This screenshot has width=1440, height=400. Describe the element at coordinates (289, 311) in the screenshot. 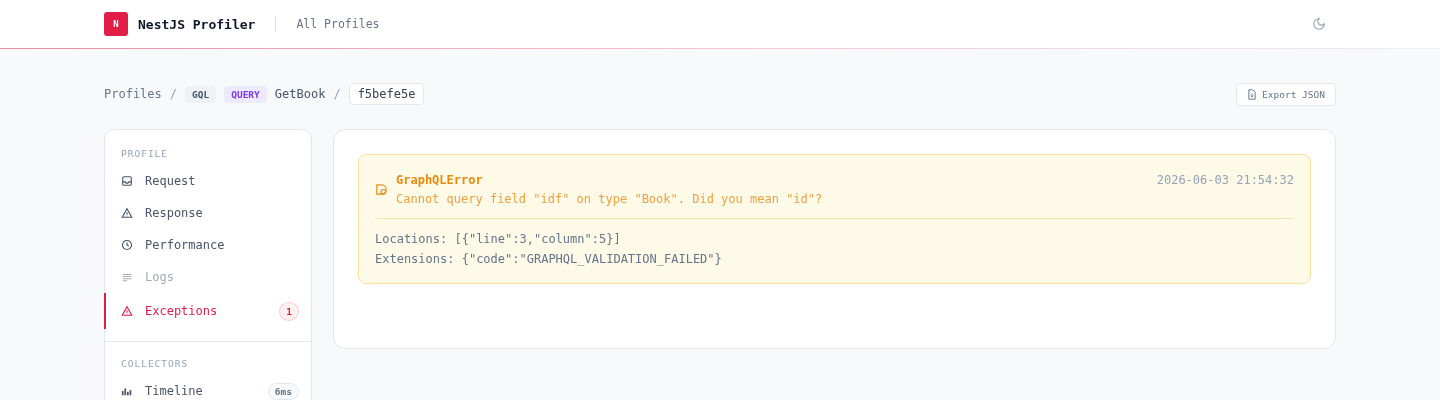

I see `count-badge: 1` at that location.